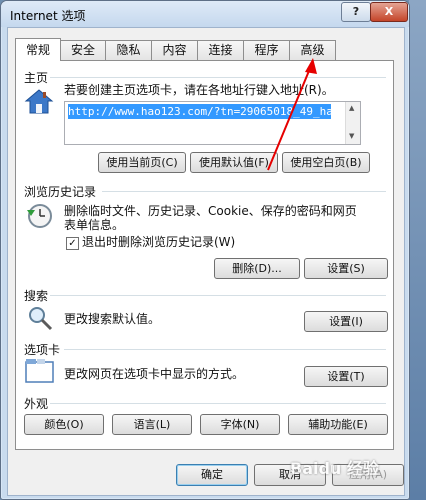  What do you see at coordinates (346, 321) in the screenshot?
I see `search-settings-button: 设置(I)` at bounding box center [346, 321].